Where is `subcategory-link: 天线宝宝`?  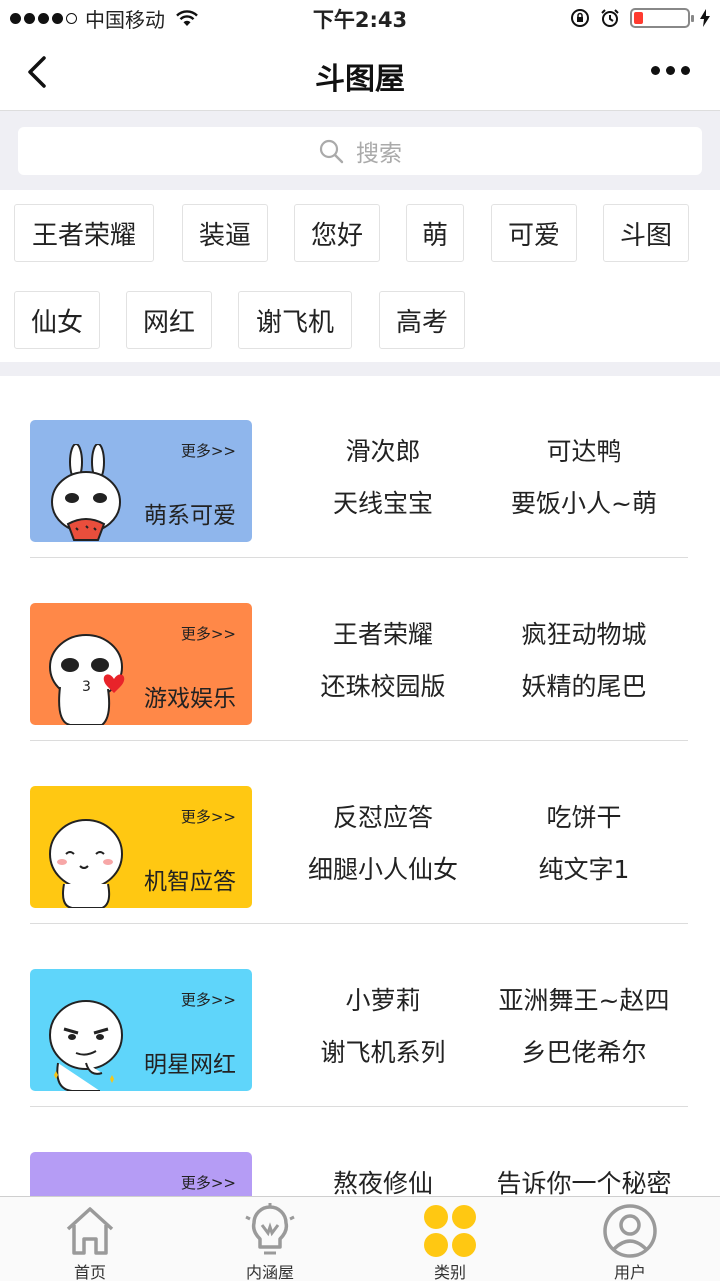
subcategory-link: 天线宝宝 is located at coordinates (383, 502).